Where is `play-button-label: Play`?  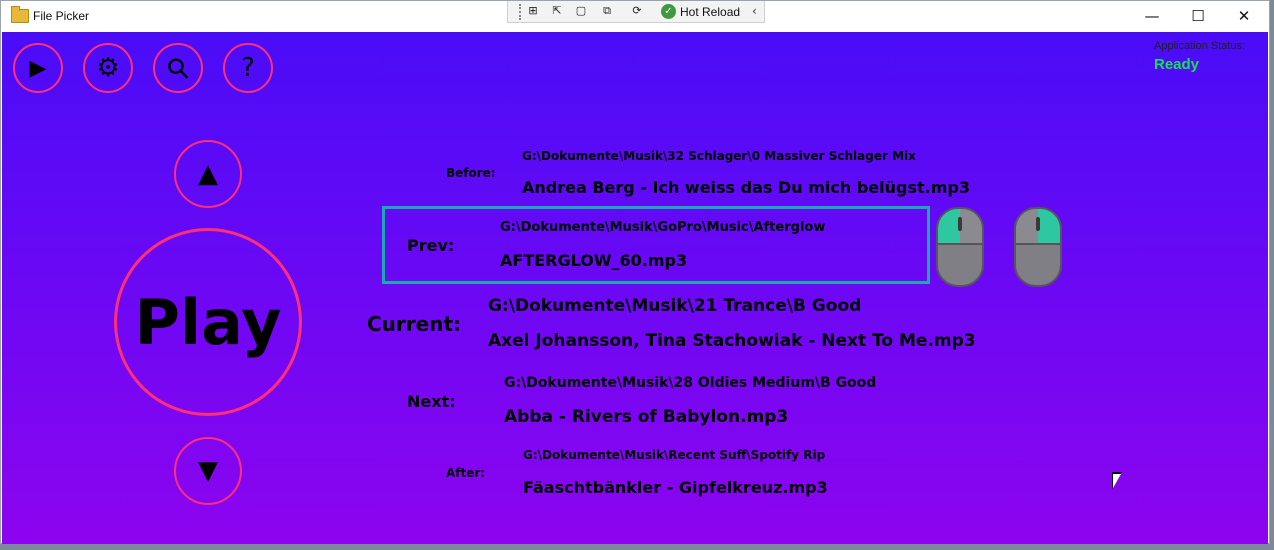
play-button-label: Play is located at coordinates (208, 322).